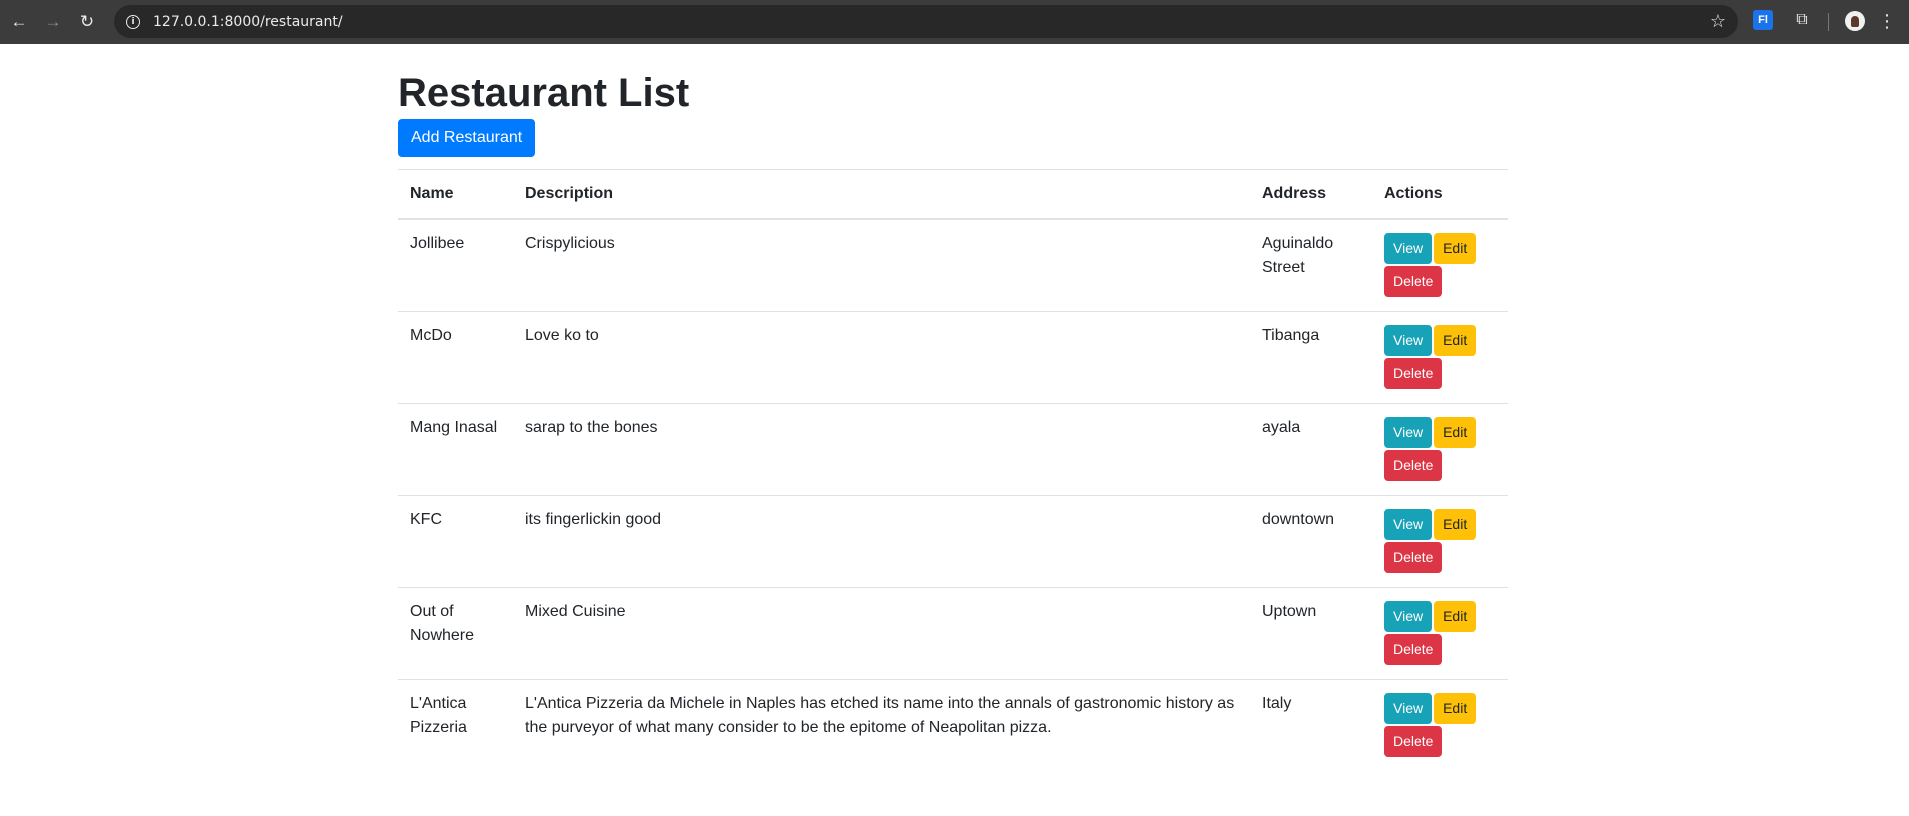  What do you see at coordinates (881, 194) in the screenshot?
I see `header-description: Description` at bounding box center [881, 194].